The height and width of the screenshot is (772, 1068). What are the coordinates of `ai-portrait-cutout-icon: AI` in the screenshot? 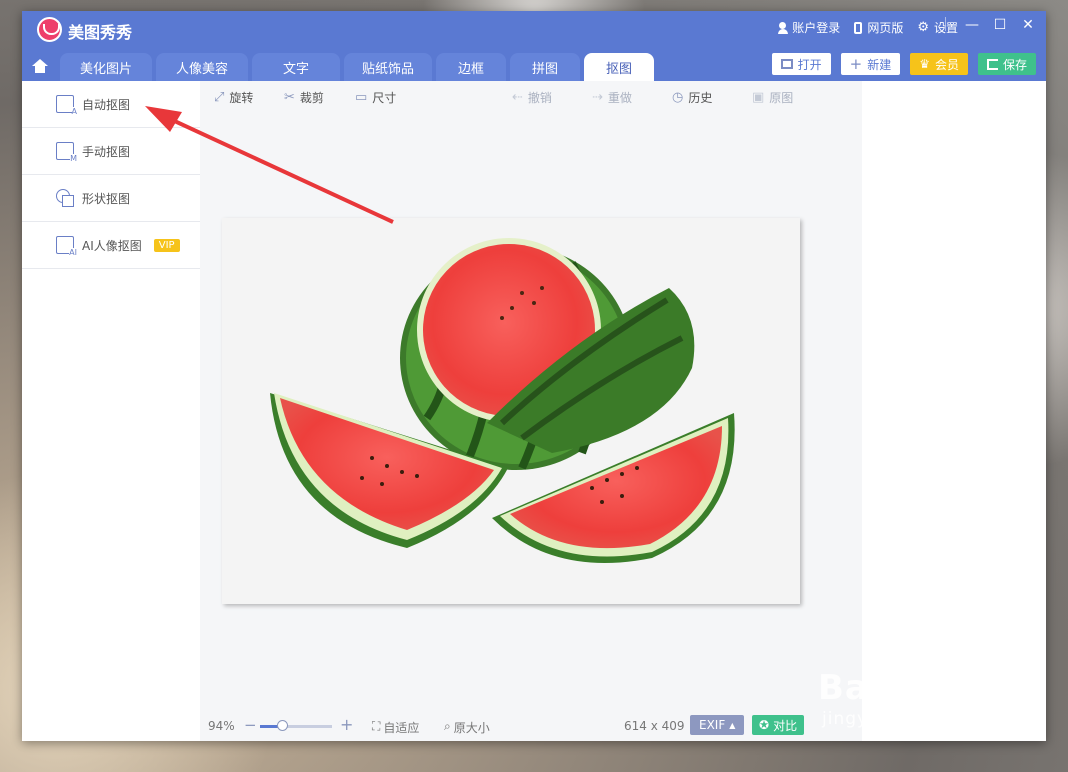 It's located at (66, 246).